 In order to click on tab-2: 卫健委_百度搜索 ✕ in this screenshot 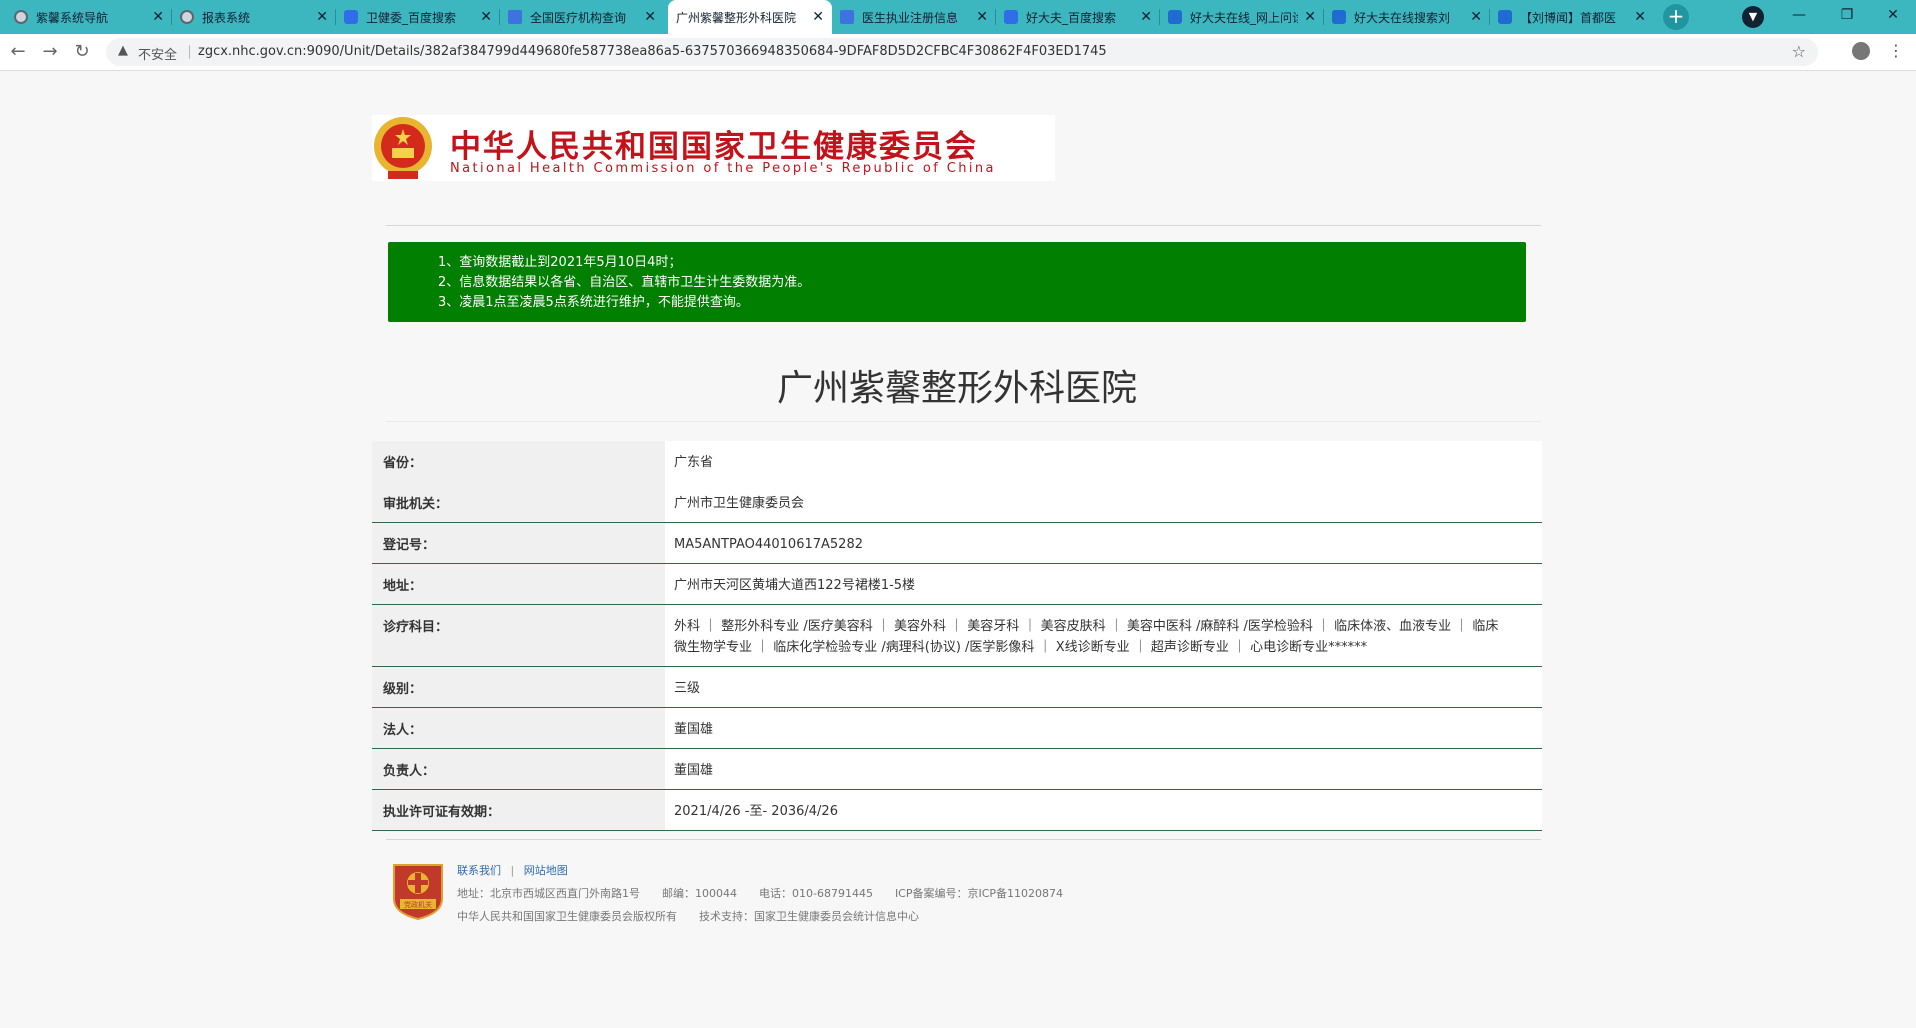, I will do `click(418, 17)`.